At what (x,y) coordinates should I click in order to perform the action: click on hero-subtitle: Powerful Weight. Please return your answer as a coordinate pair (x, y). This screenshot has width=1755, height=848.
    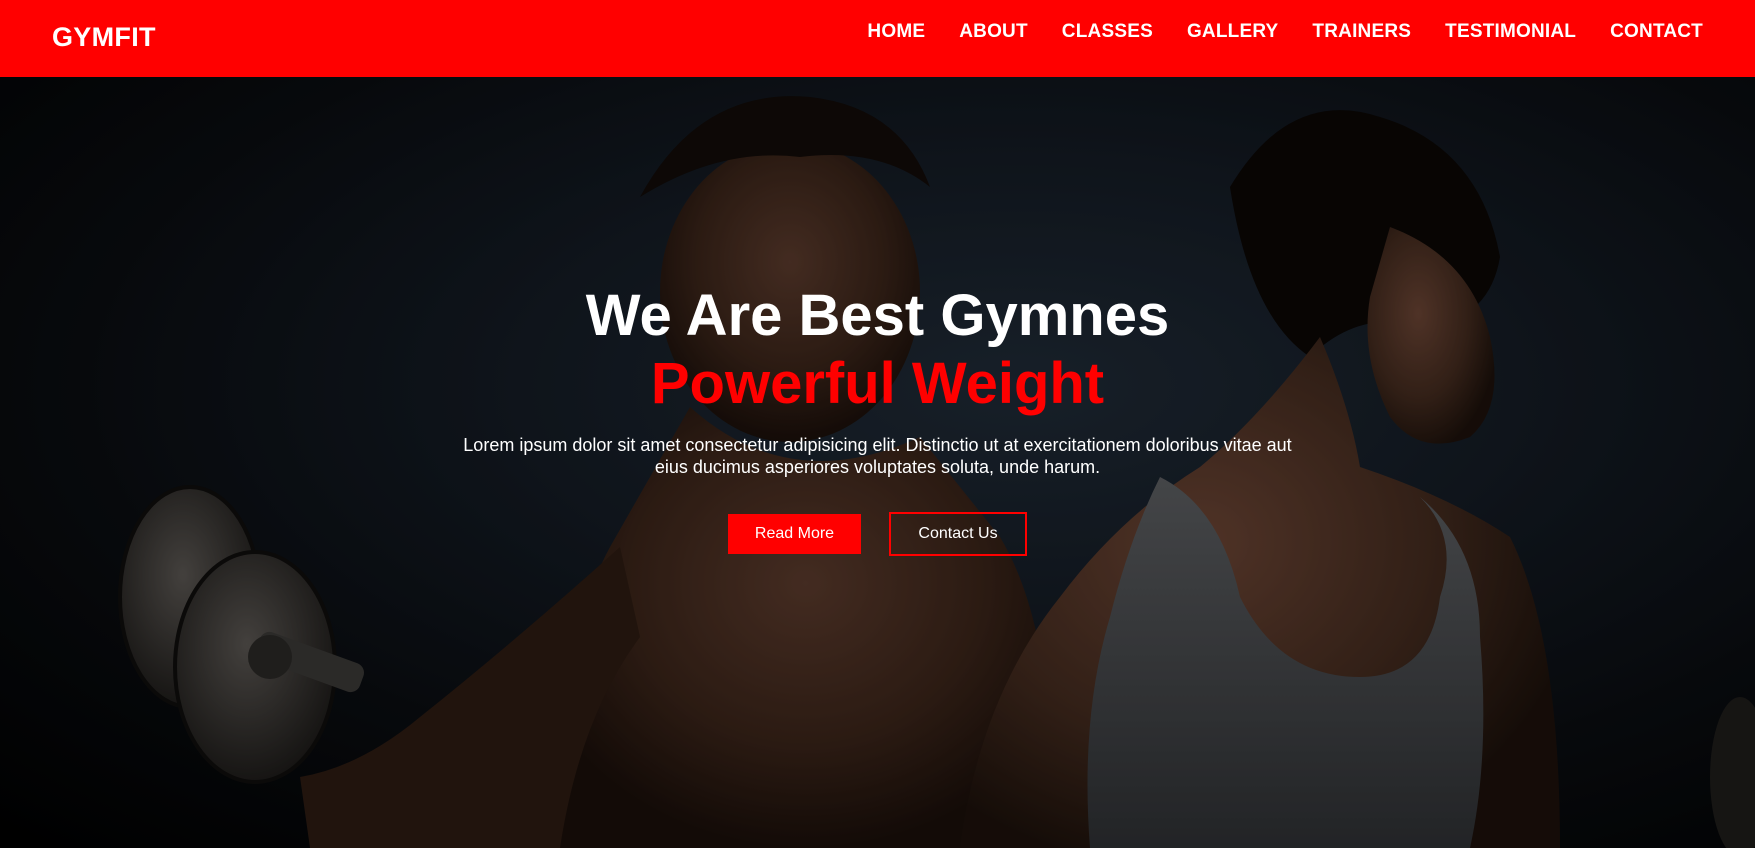
    Looking at the image, I should click on (877, 383).